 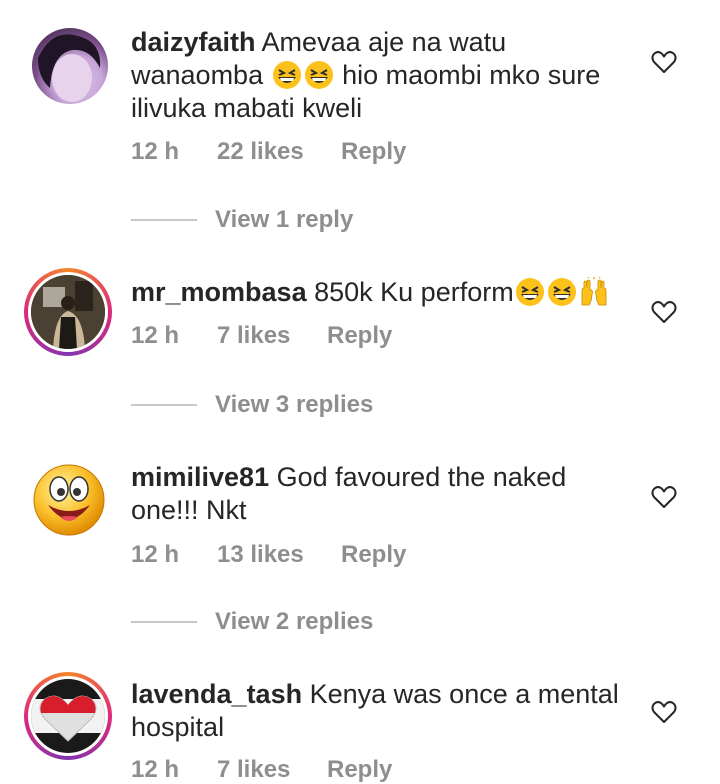 What do you see at coordinates (294, 405) in the screenshot?
I see `view-replies-label: View 3 replies` at bounding box center [294, 405].